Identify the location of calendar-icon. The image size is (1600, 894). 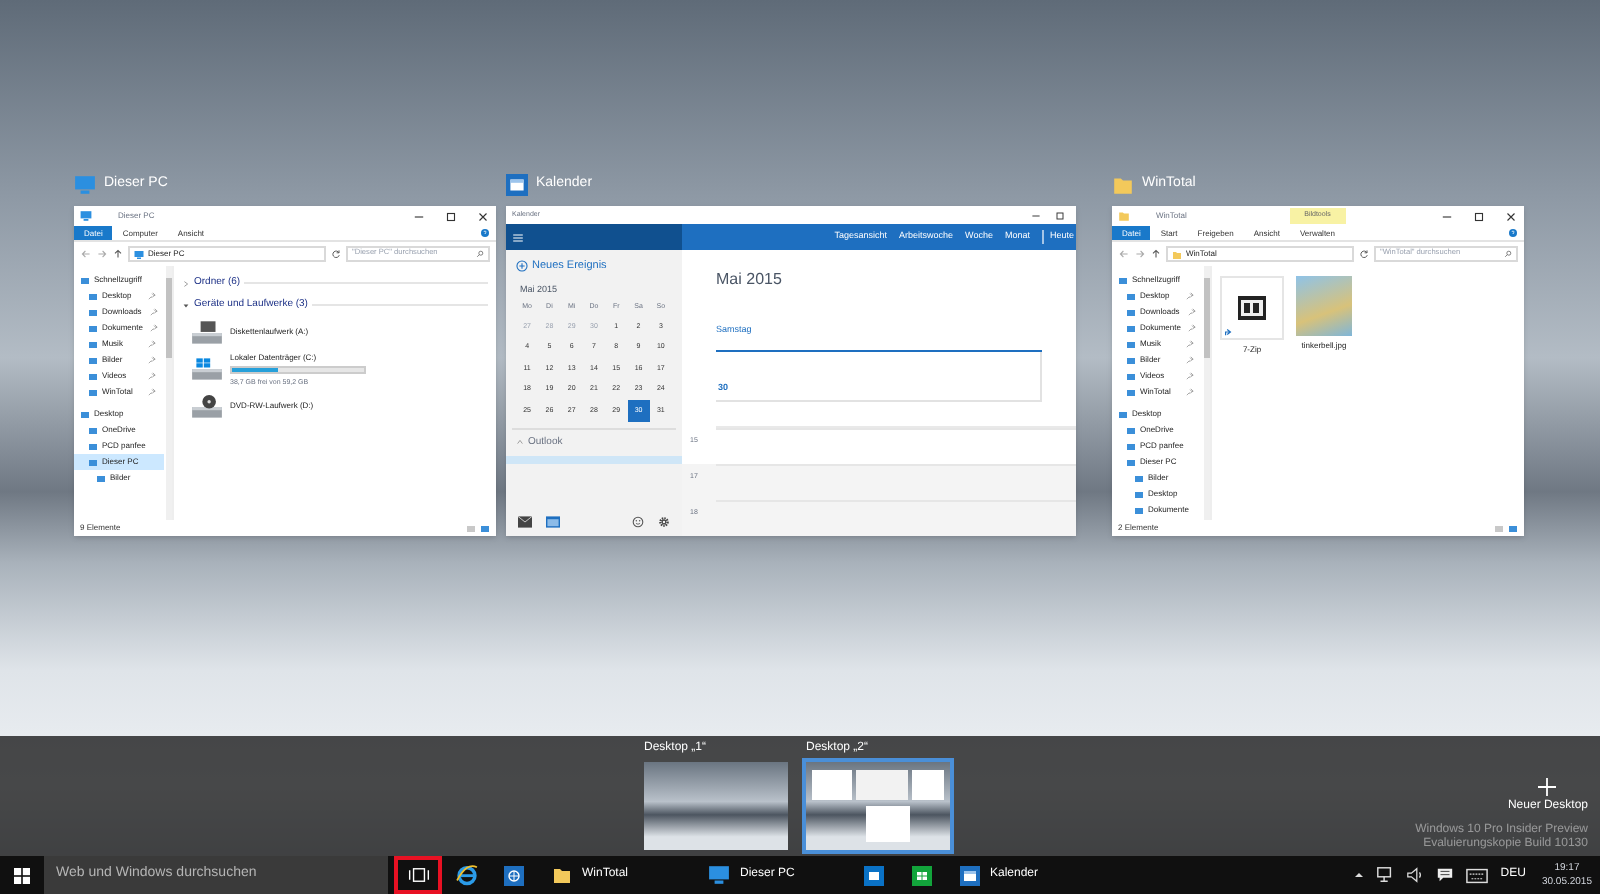
(553, 522).